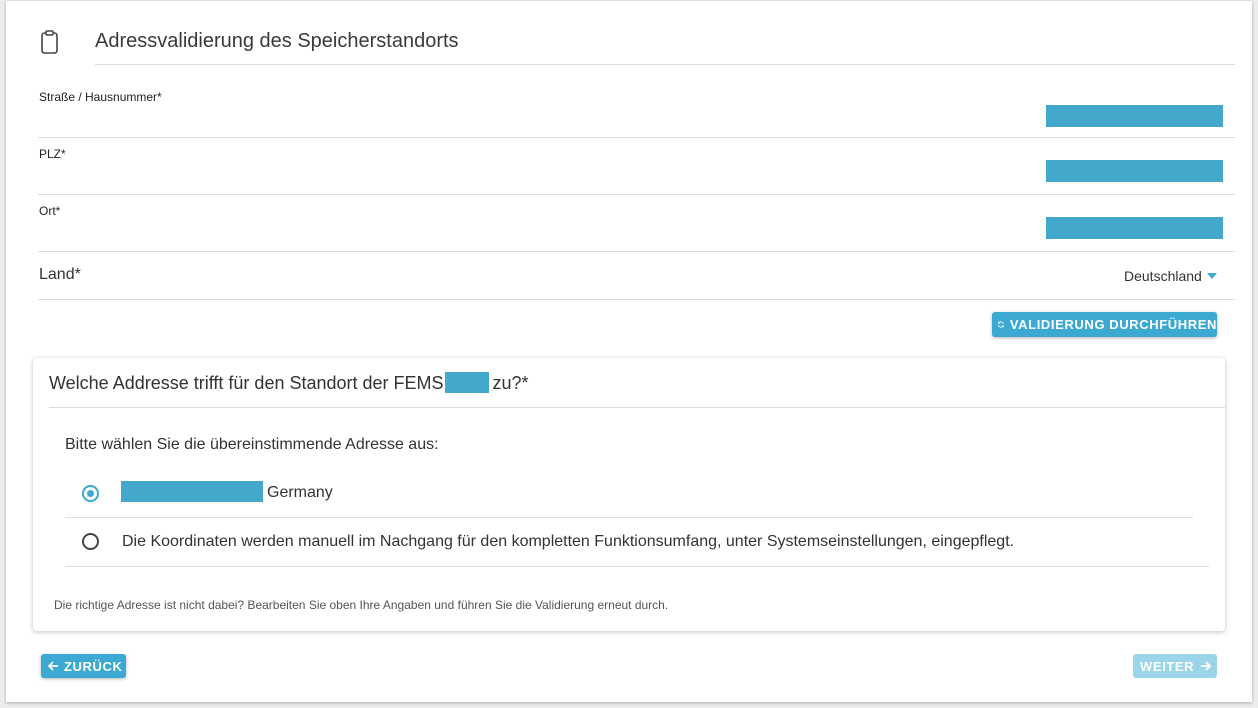 The image size is (1258, 708). I want to click on back-button: ZURÜCK, so click(83, 666).